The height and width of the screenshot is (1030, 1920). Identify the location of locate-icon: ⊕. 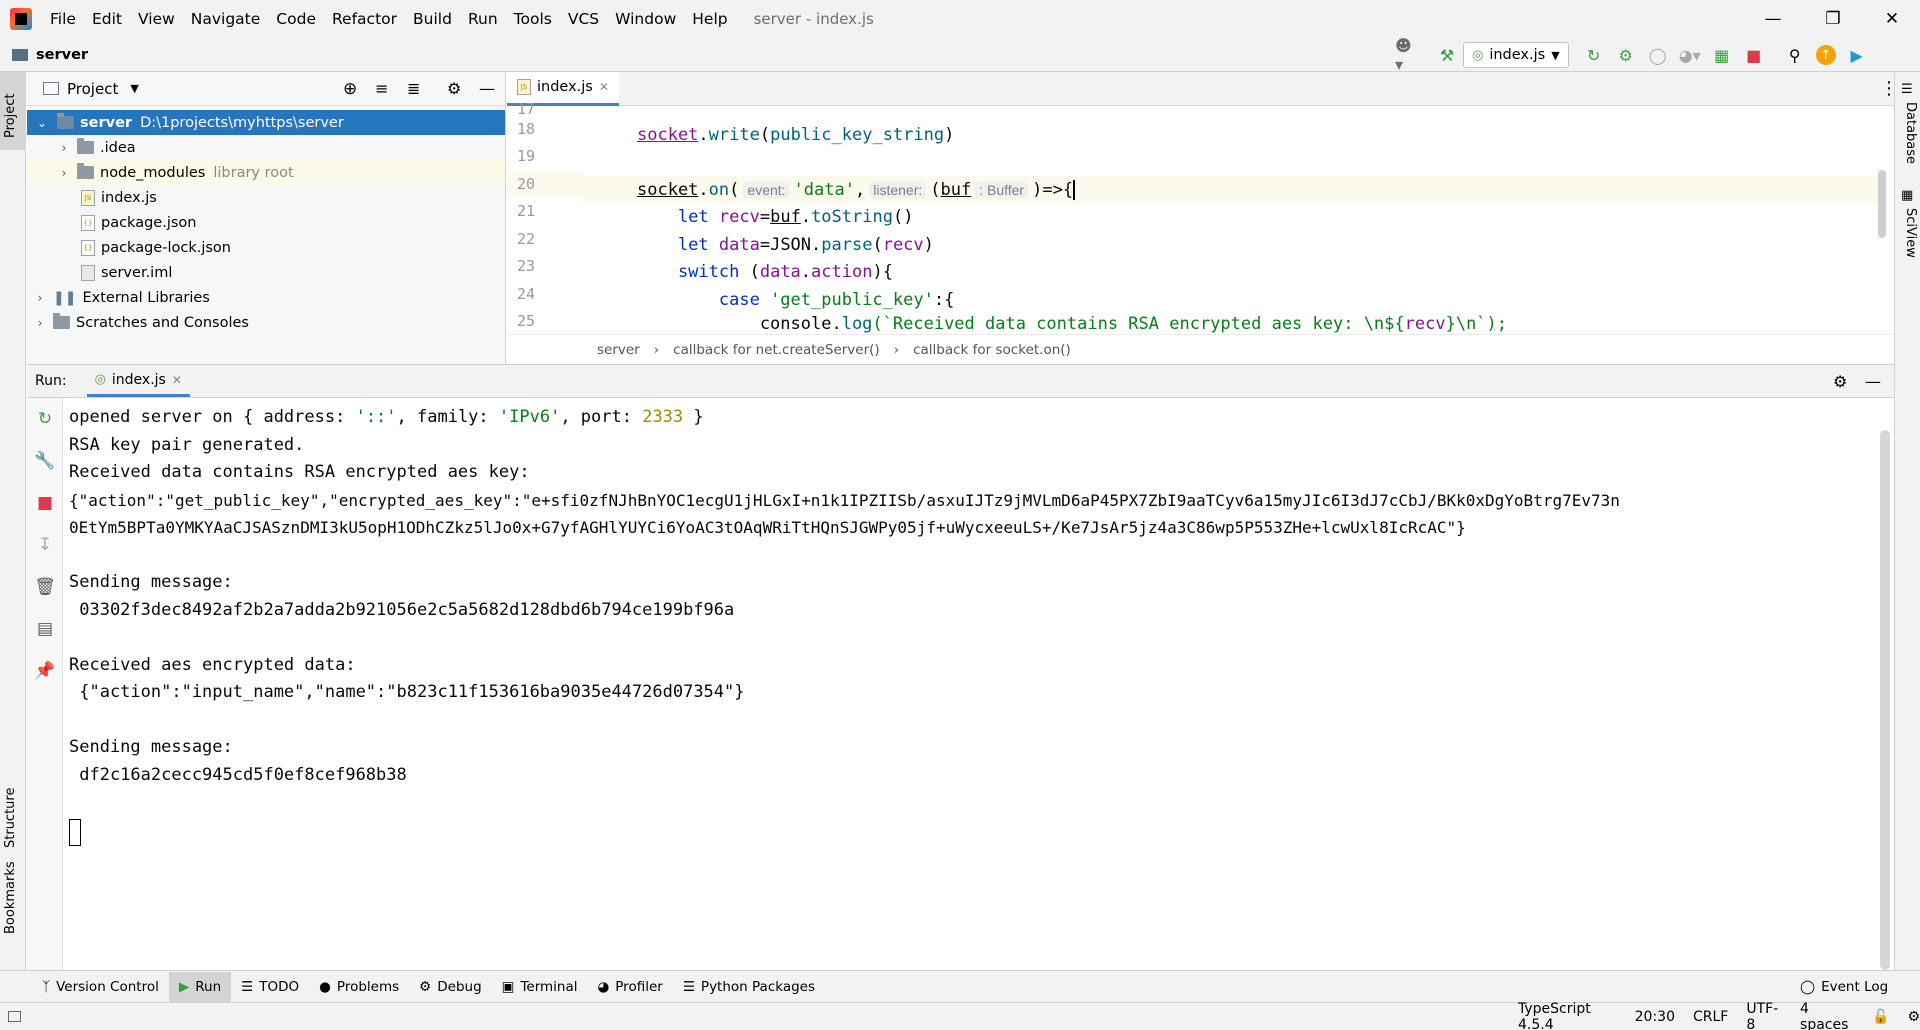
(350, 89).